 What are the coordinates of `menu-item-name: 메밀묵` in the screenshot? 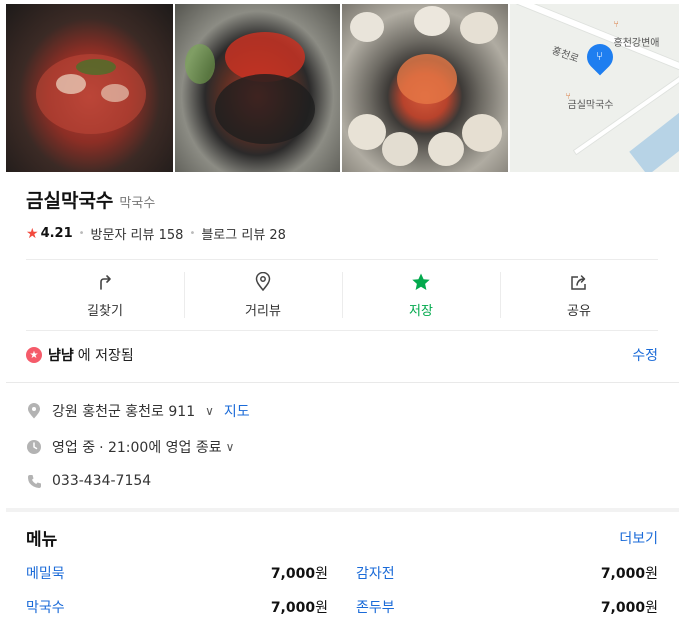 It's located at (45, 573).